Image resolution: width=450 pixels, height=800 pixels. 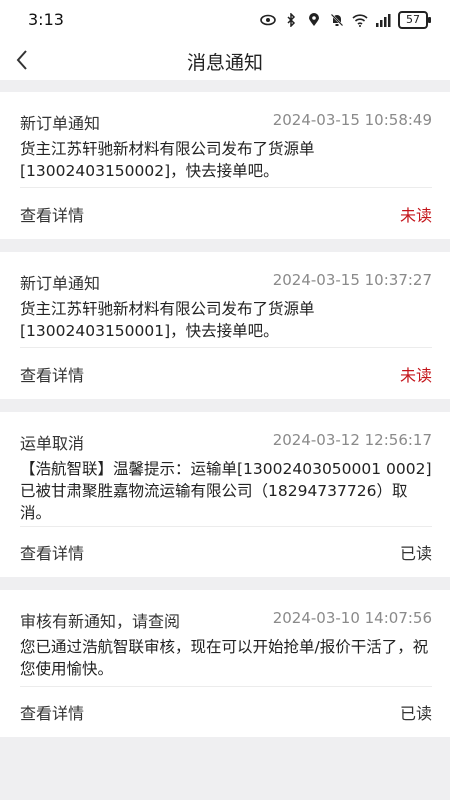 I want to click on status-bar: 3:13 57, so click(x=225, y=20).